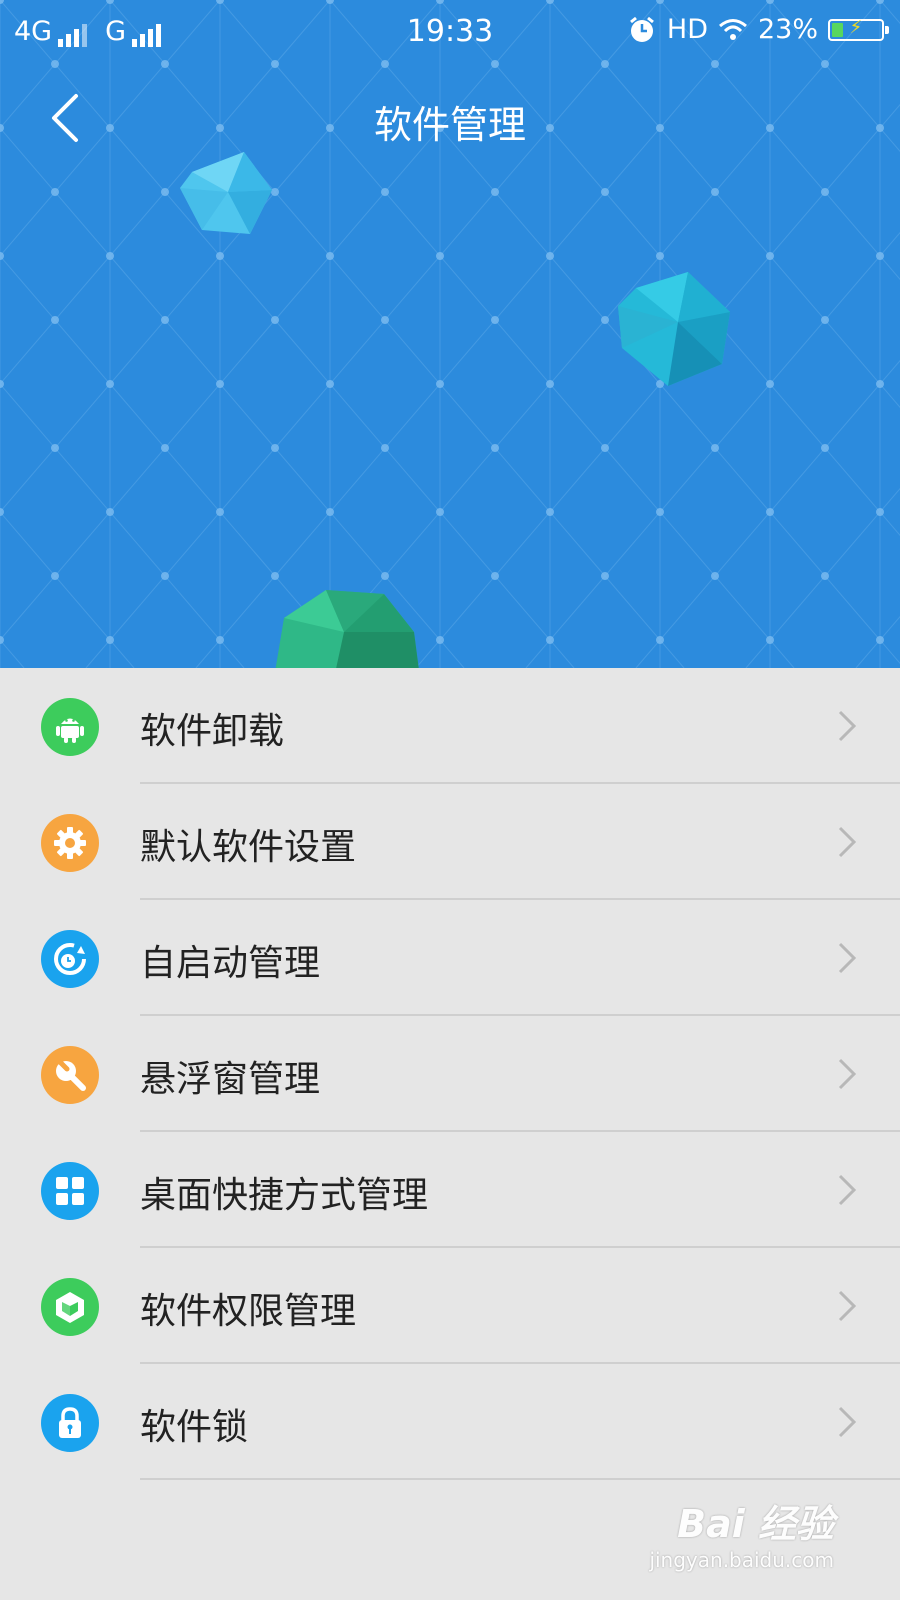  What do you see at coordinates (70, 959) in the screenshot?
I see `autostart-icon` at bounding box center [70, 959].